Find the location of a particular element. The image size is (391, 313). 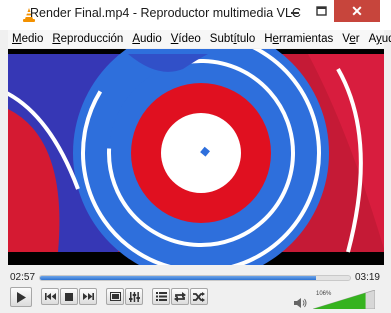

equalizer-icon is located at coordinates (134, 296).